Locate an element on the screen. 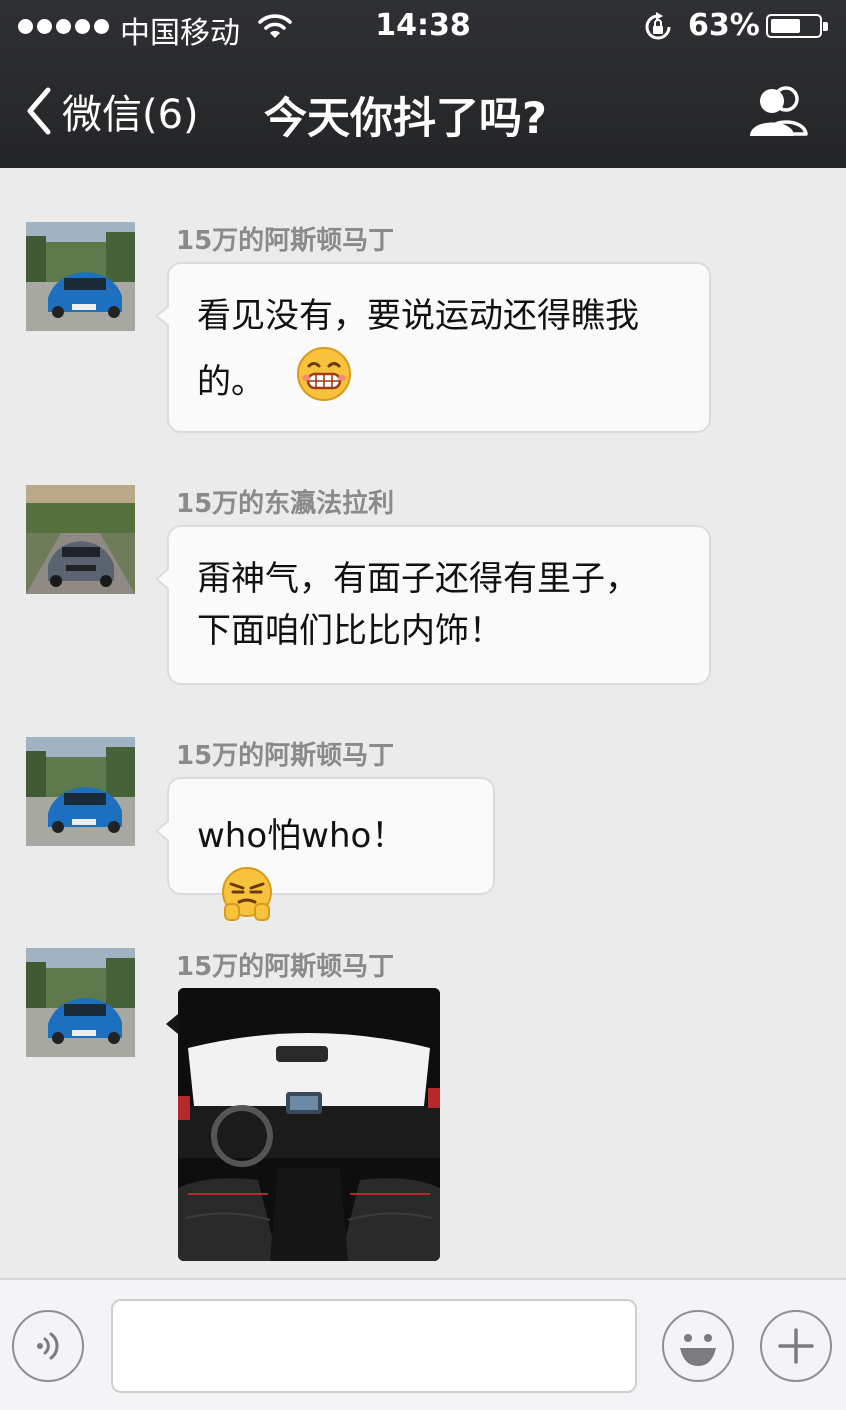 The height and width of the screenshot is (1410, 846). back-button: 微信(6) is located at coordinates (111, 111).